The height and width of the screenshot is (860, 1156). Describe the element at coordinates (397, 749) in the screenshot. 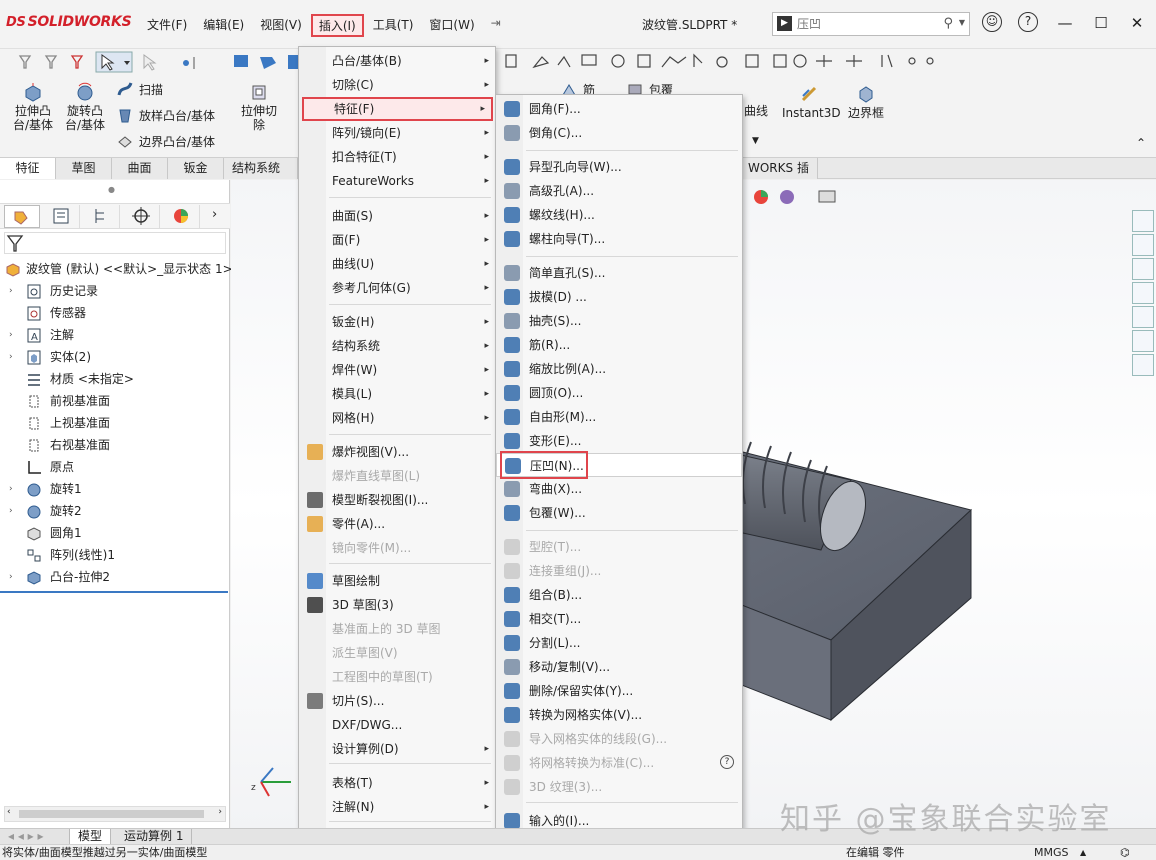

I see `insert-menu-item: 设计算例(D) ▸` at that location.